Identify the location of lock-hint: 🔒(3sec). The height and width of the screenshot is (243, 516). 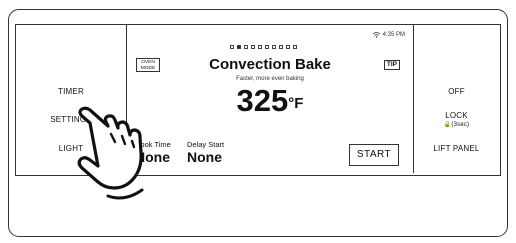
(456, 125).